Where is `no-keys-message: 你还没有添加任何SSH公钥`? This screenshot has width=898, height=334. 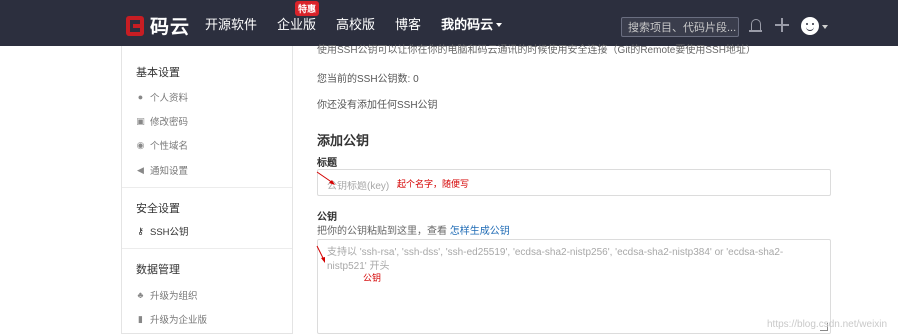
no-keys-message: 你还没有添加任何SSH公钥 is located at coordinates (377, 105).